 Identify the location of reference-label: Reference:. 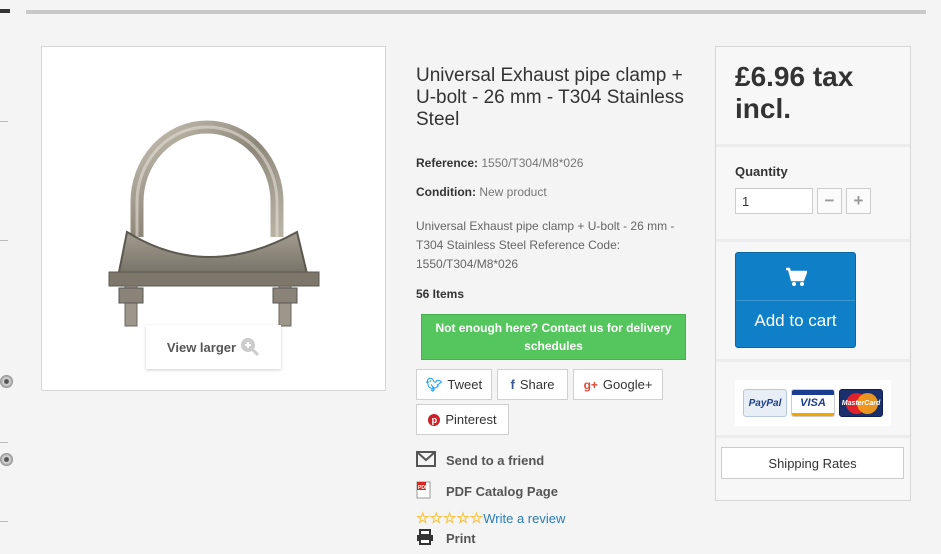
(447, 163).